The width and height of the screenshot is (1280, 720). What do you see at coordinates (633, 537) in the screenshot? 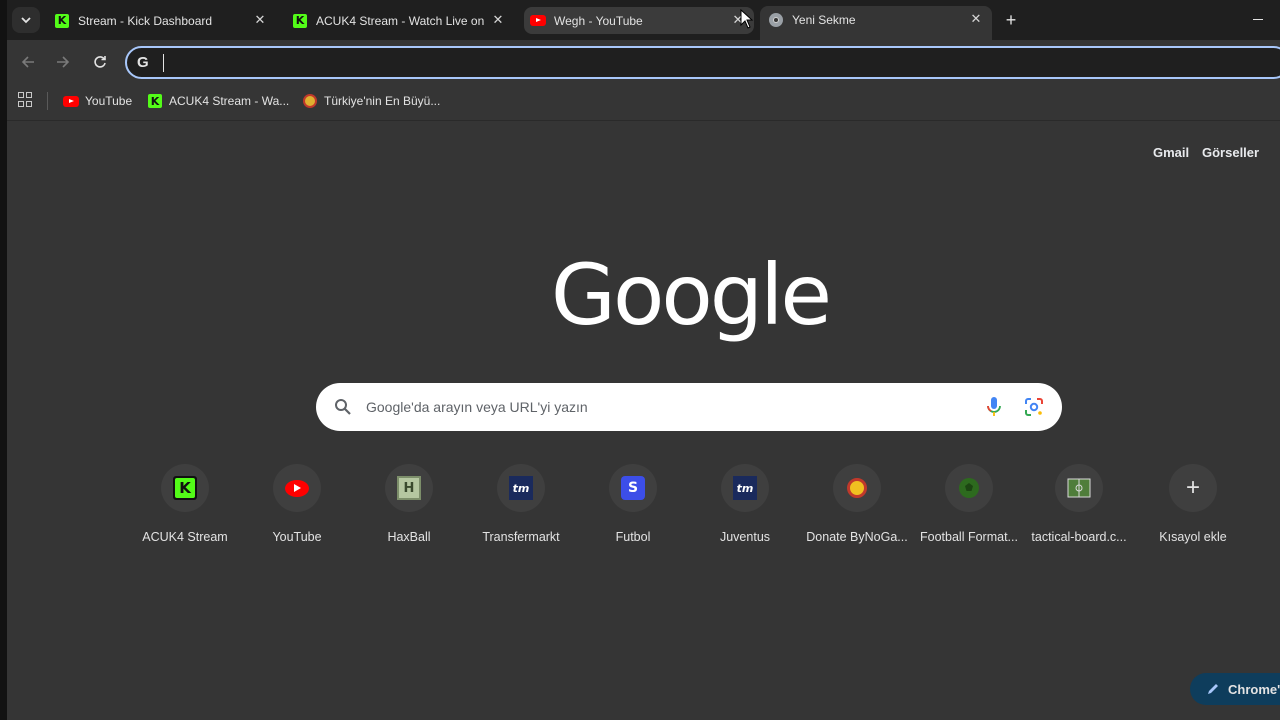
I see `shortcut-label: Futbol` at bounding box center [633, 537].